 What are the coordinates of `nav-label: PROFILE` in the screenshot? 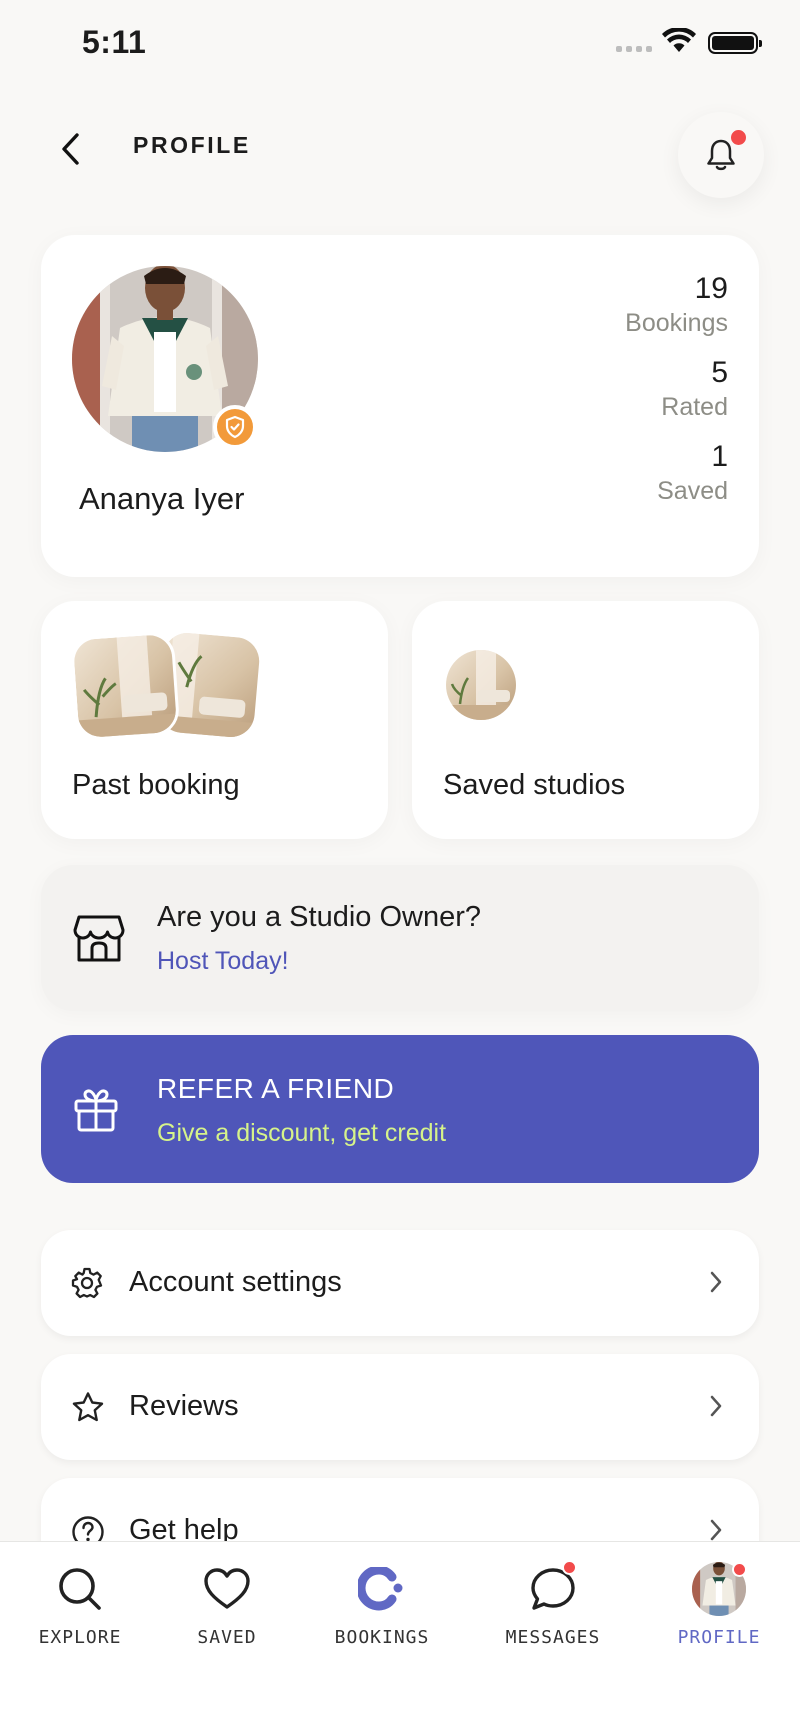 It's located at (719, 1637).